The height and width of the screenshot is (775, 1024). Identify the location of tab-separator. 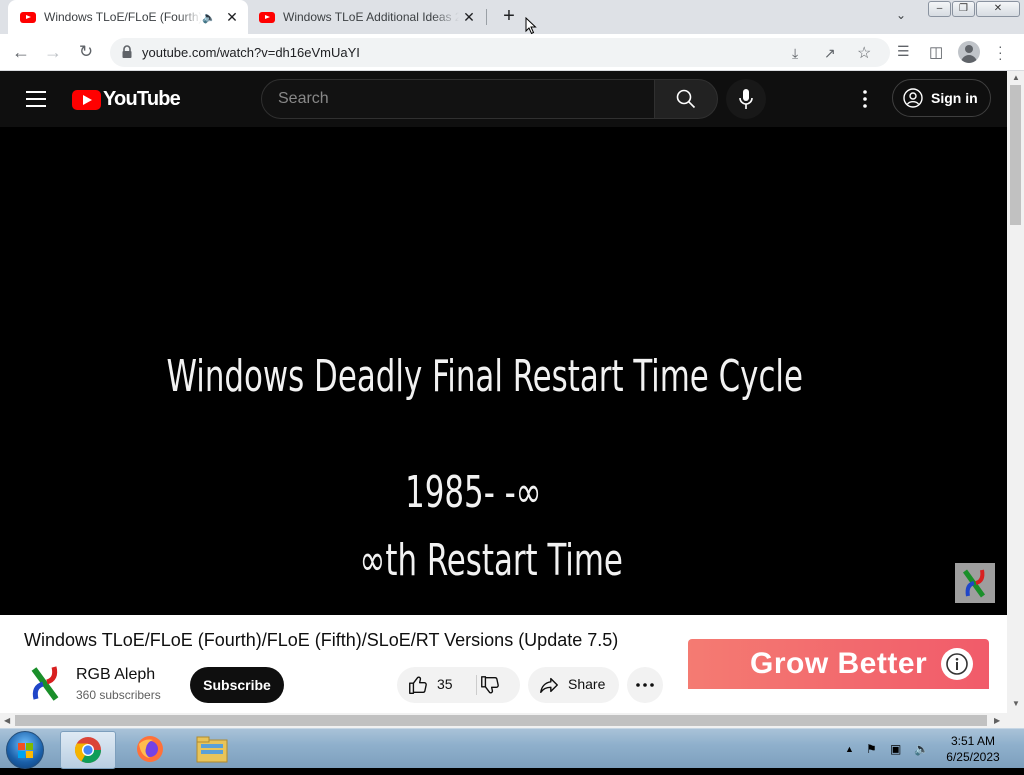
(486, 17).